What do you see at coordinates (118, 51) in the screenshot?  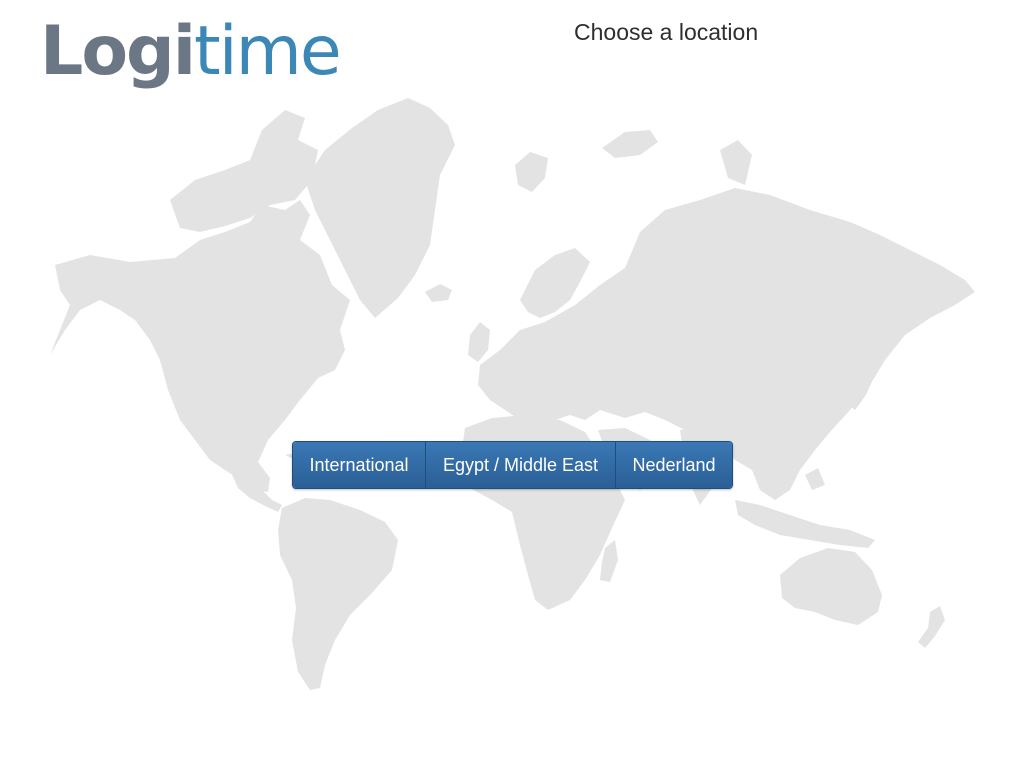 I see `logo-text-logi: Logi` at bounding box center [118, 51].